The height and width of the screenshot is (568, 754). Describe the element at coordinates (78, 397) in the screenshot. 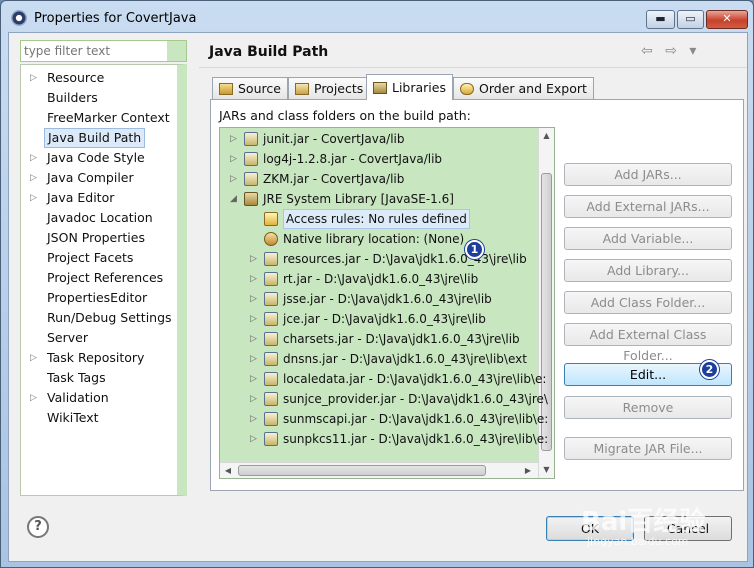

I see `nav-item-label: Validation` at that location.